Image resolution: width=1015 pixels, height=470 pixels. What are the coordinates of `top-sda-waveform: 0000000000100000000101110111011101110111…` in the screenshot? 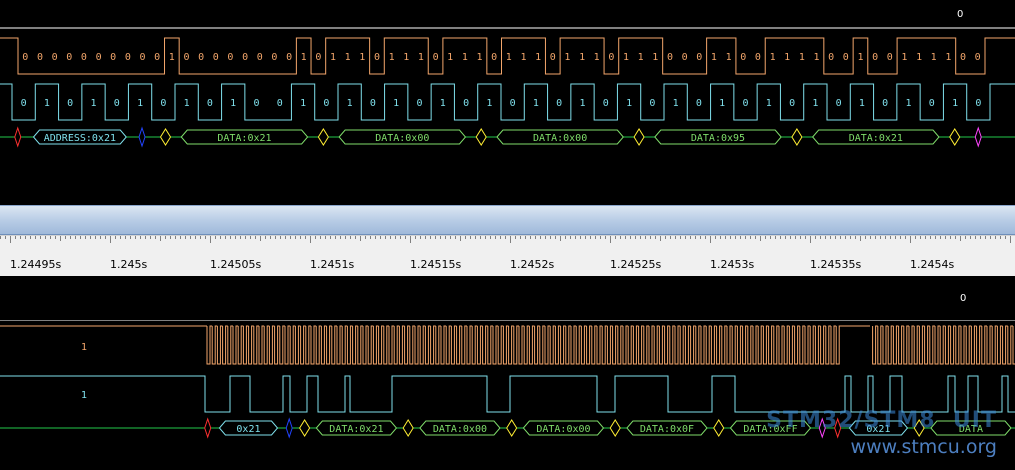 It's located at (507, 51).